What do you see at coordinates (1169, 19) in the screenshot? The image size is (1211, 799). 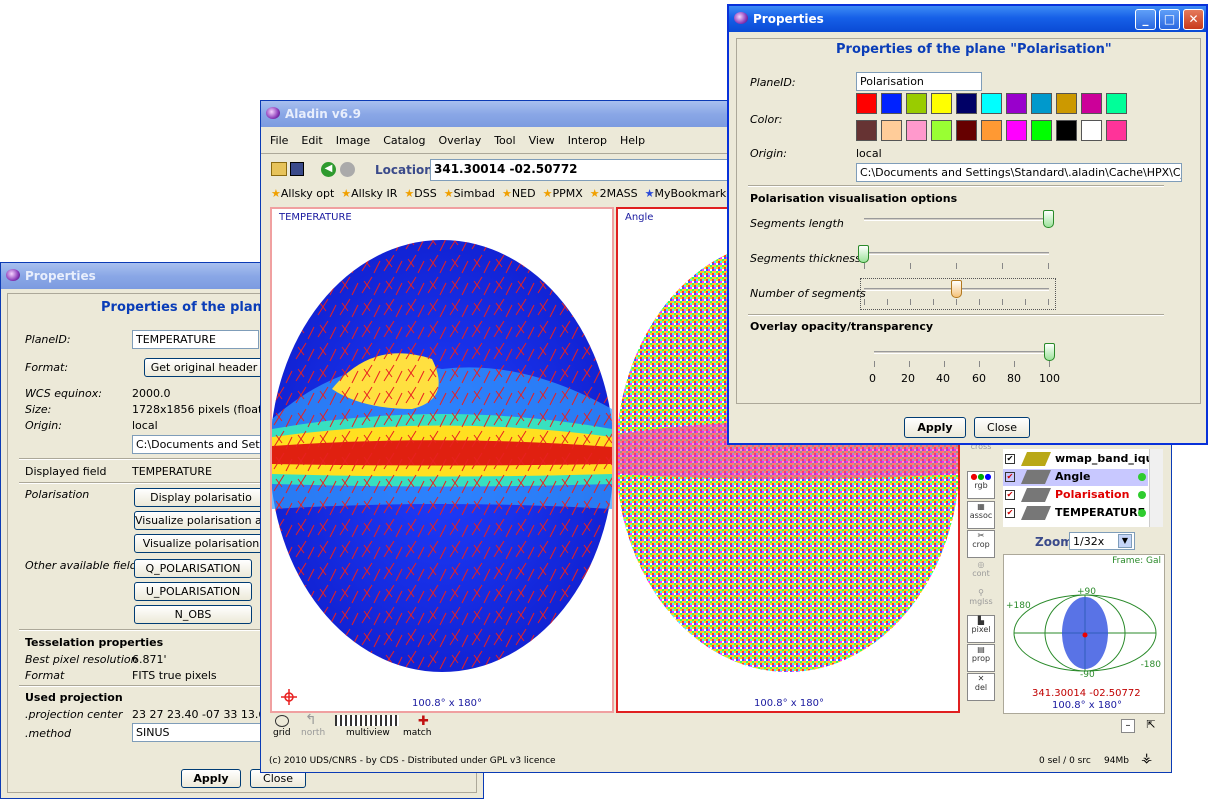 I see `maximize-button: □` at bounding box center [1169, 19].